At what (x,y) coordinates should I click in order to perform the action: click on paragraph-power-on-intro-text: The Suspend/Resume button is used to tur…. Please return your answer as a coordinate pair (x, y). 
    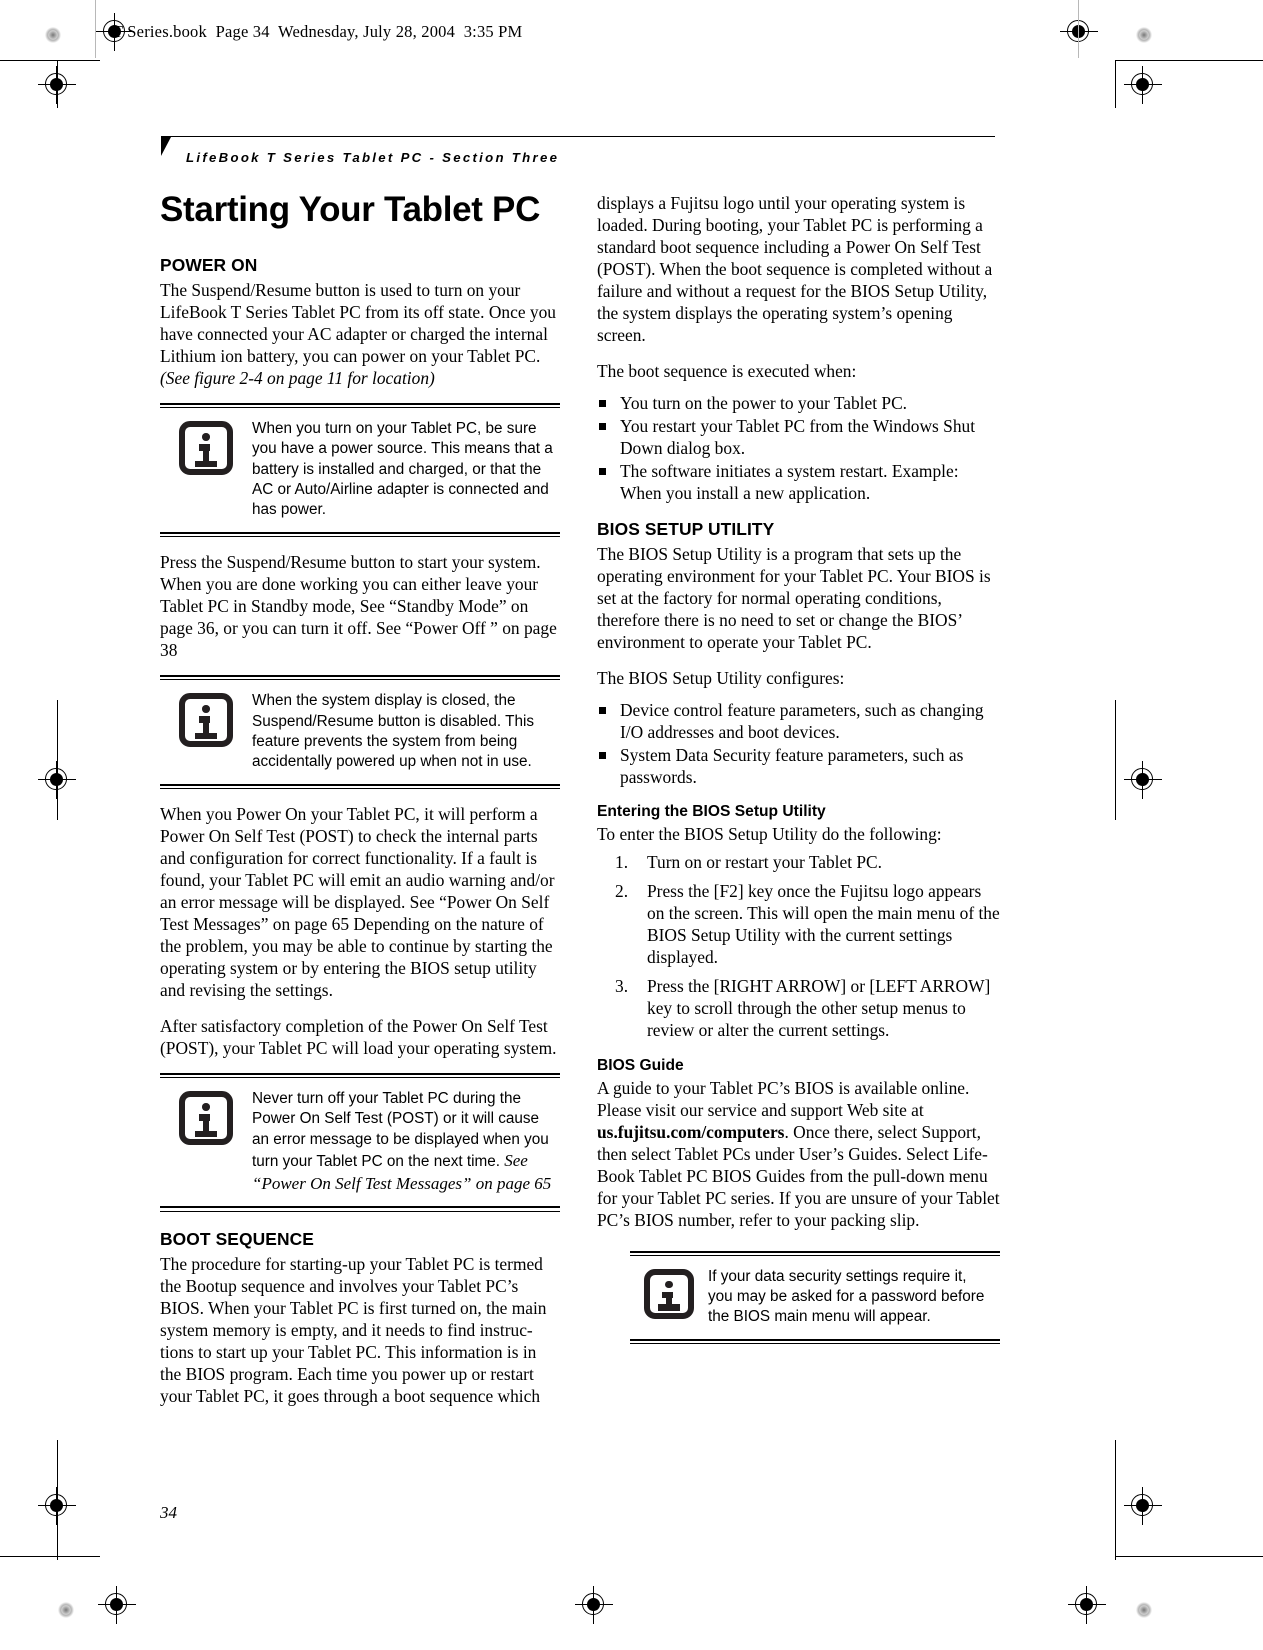
    Looking at the image, I should click on (358, 322).